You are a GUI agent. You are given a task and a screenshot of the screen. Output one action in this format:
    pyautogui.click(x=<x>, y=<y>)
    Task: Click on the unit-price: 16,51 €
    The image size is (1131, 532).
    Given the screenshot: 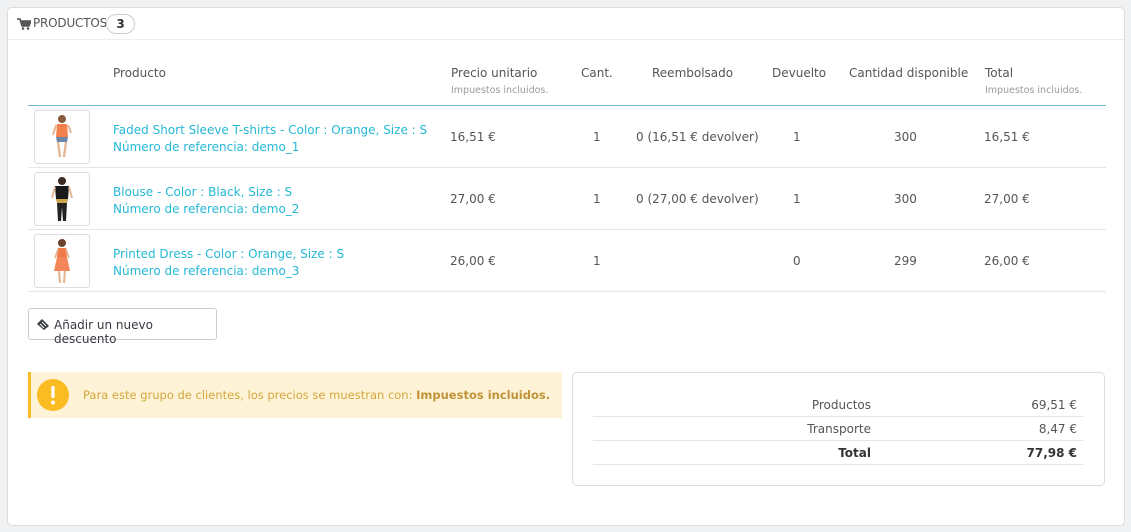 What is the action you would take?
    pyautogui.click(x=473, y=137)
    